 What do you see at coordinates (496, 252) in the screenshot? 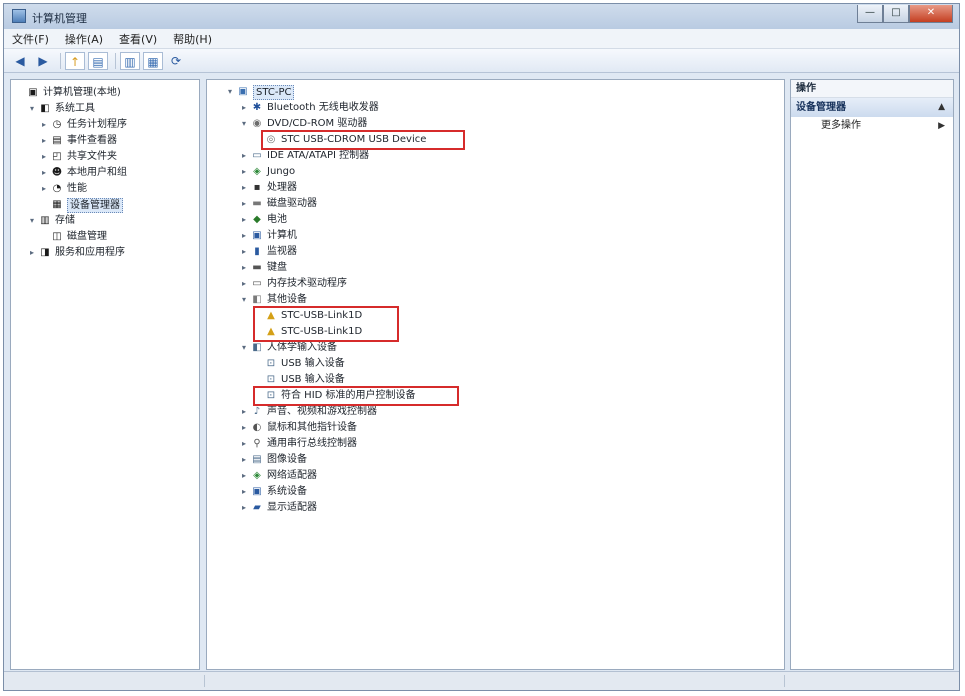
I see `device-tree-item: ▸ ▮ 监视器` at bounding box center [496, 252].